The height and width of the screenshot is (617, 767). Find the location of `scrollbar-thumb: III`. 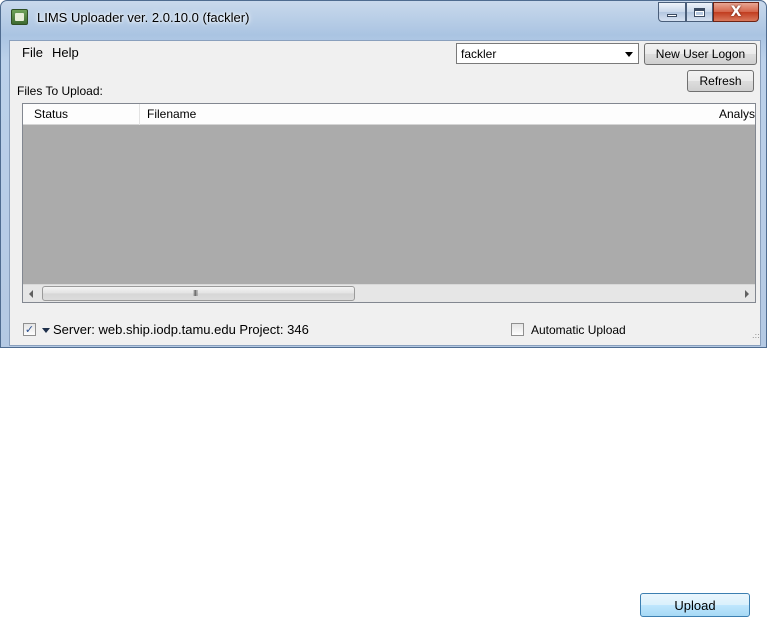

scrollbar-thumb: III is located at coordinates (198, 293).